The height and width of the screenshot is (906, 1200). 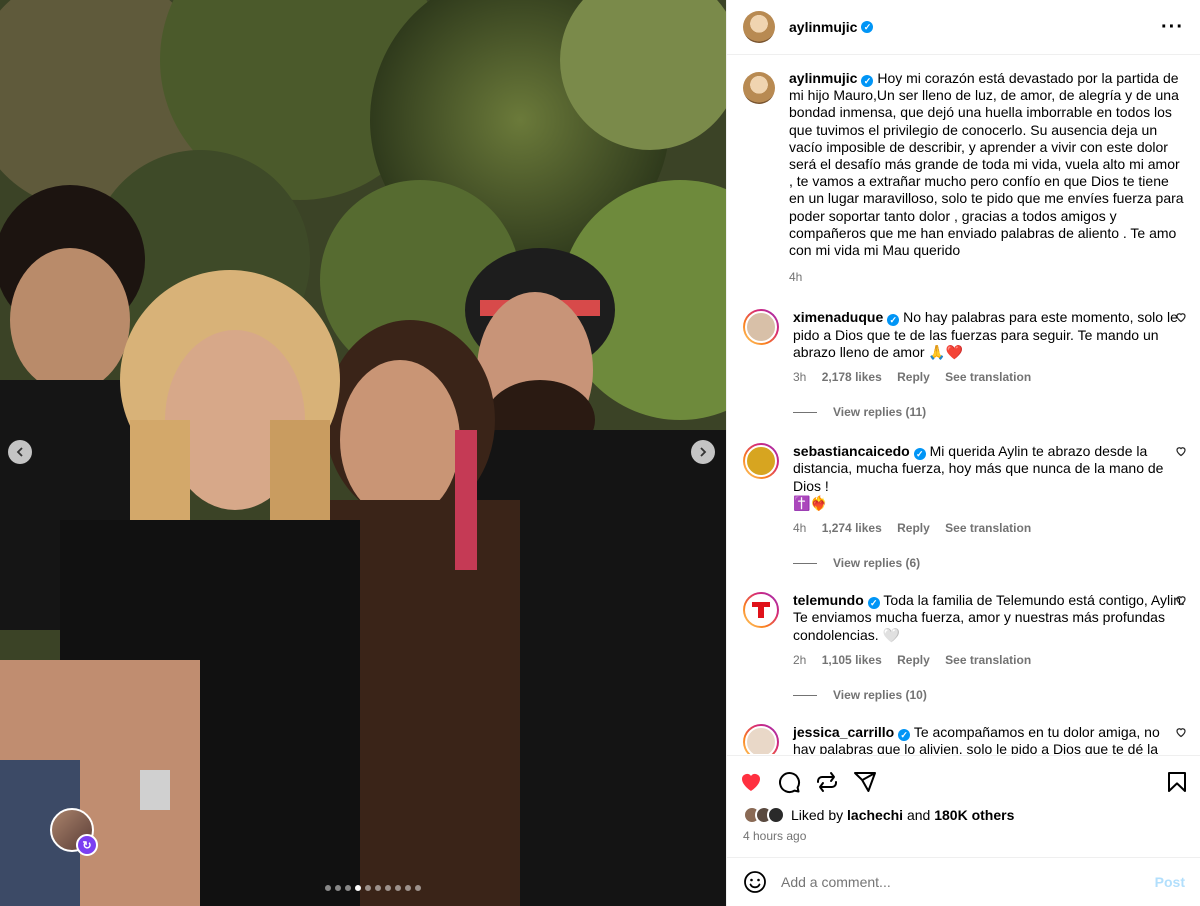 I want to click on post-timestamp: 4 hours ago, so click(x=774, y=836).